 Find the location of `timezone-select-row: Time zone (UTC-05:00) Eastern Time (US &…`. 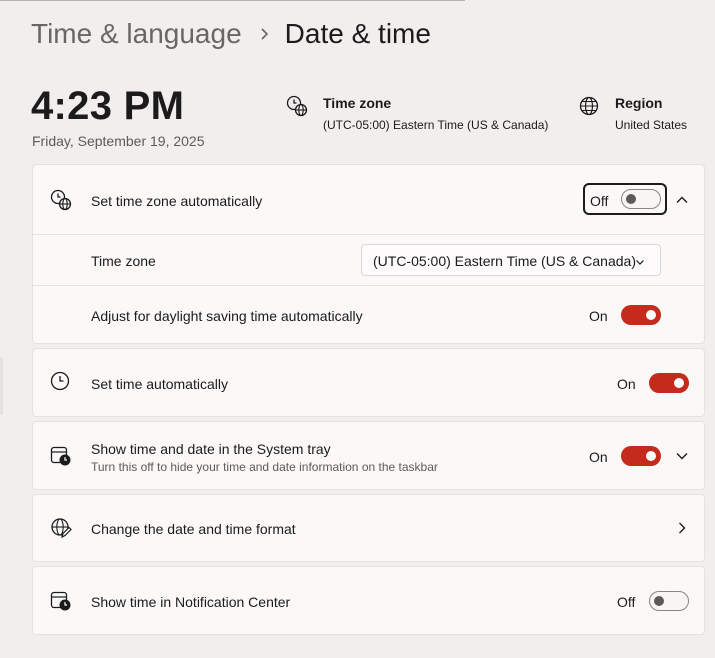

timezone-select-row: Time zone (UTC-05:00) Eastern Time (US &… is located at coordinates (368, 260).